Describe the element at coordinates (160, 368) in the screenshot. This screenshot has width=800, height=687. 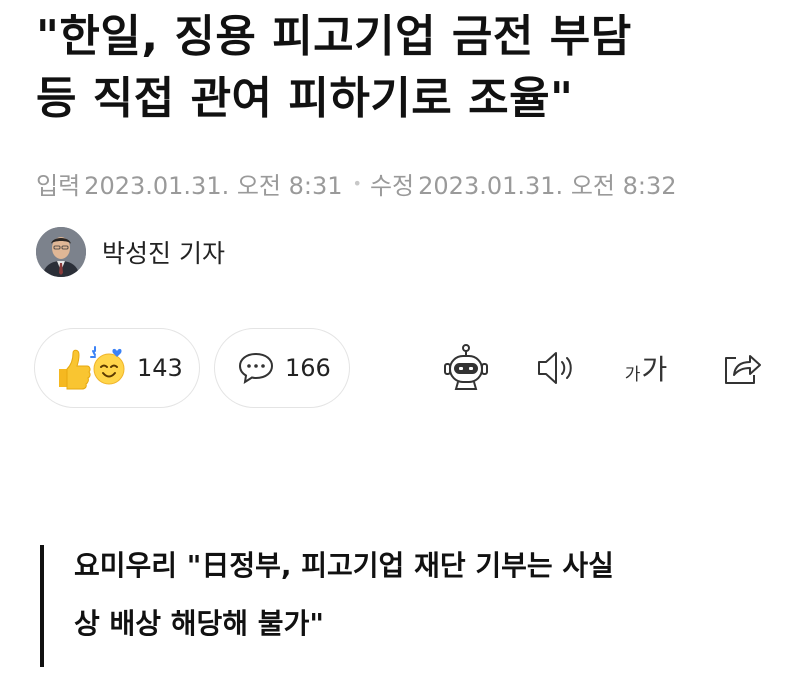
I see `reaction-count: 143` at that location.